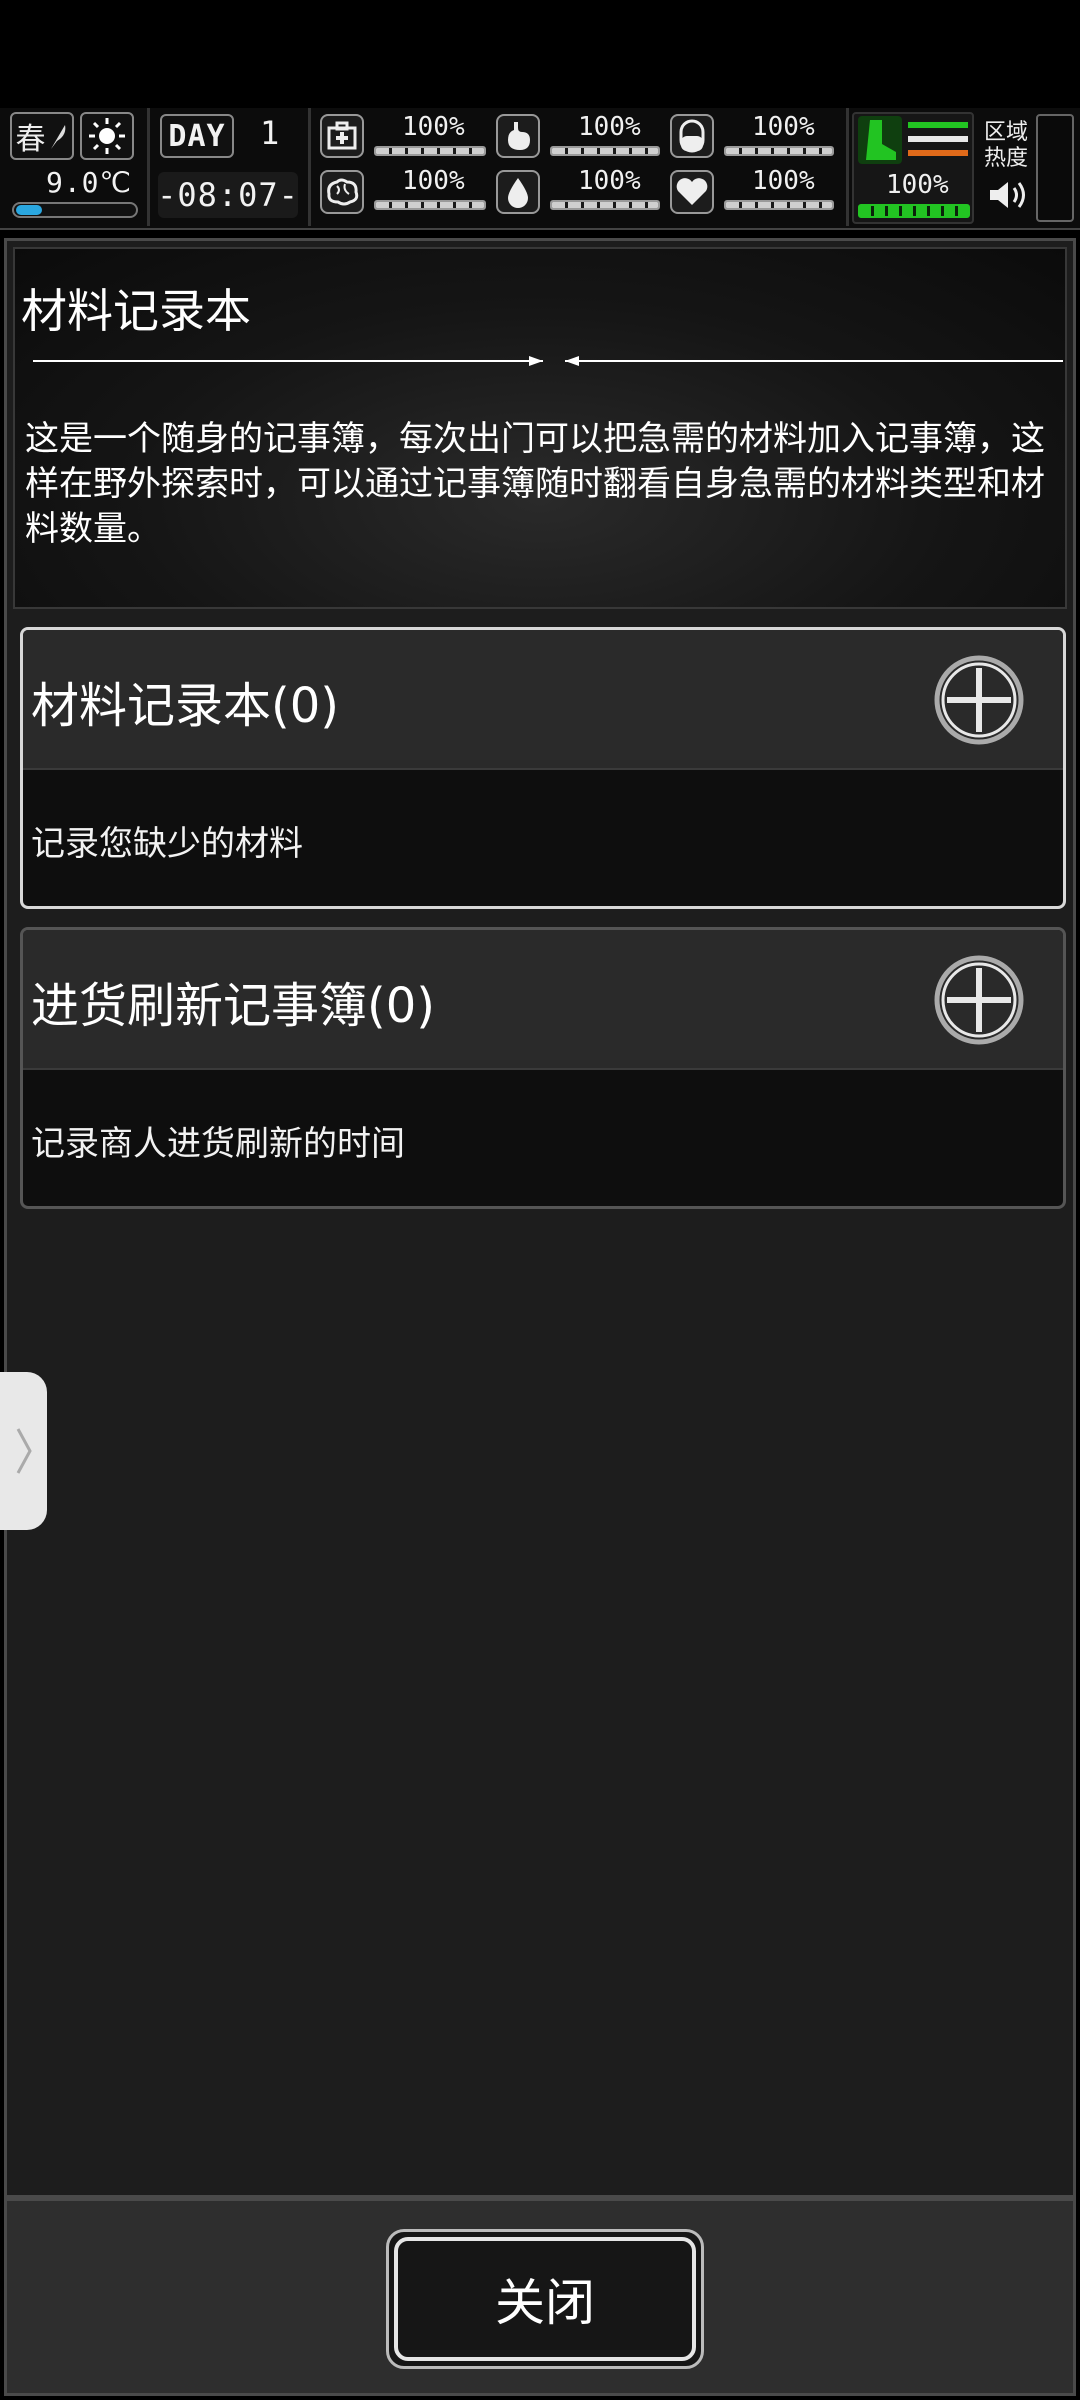  I want to click on region-heat-meter, so click(1055, 168).